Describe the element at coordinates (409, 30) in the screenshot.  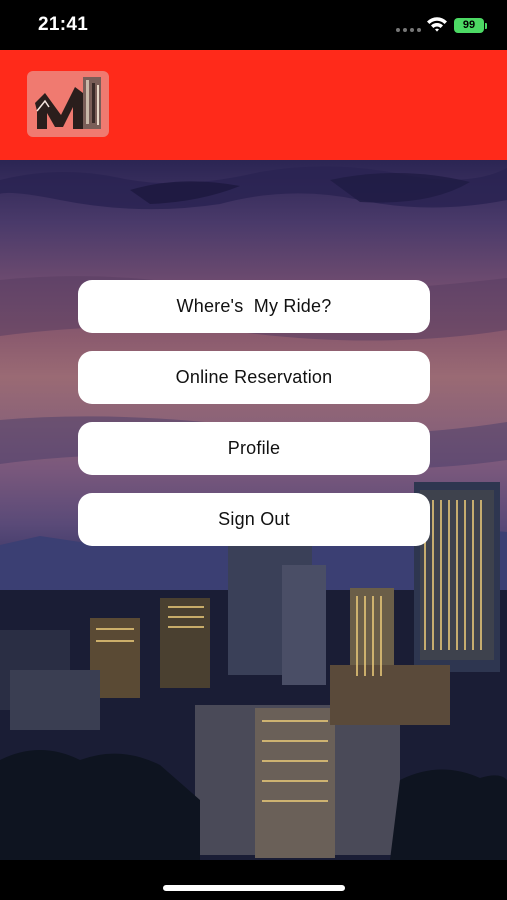
I see `signal-icon` at that location.